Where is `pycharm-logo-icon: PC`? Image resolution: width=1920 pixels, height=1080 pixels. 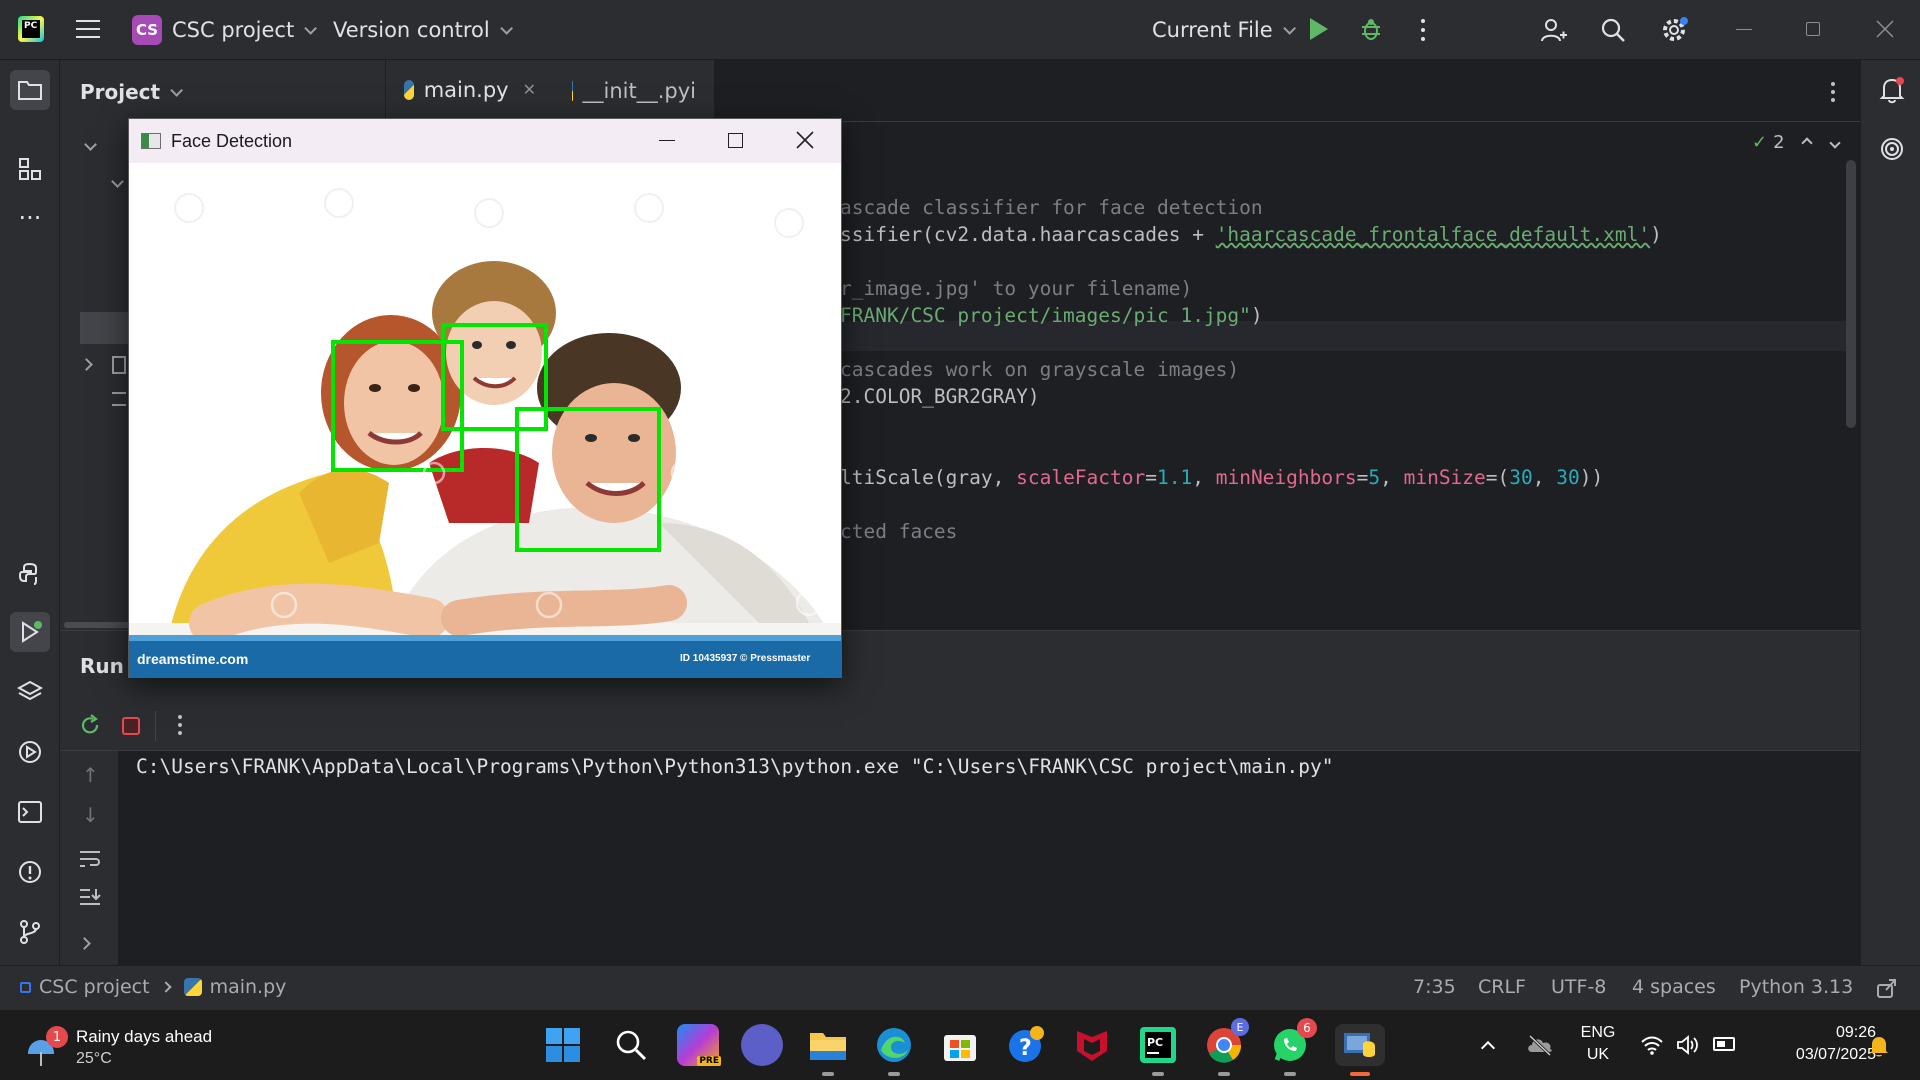
pycharm-logo-icon: PC is located at coordinates (31, 29).